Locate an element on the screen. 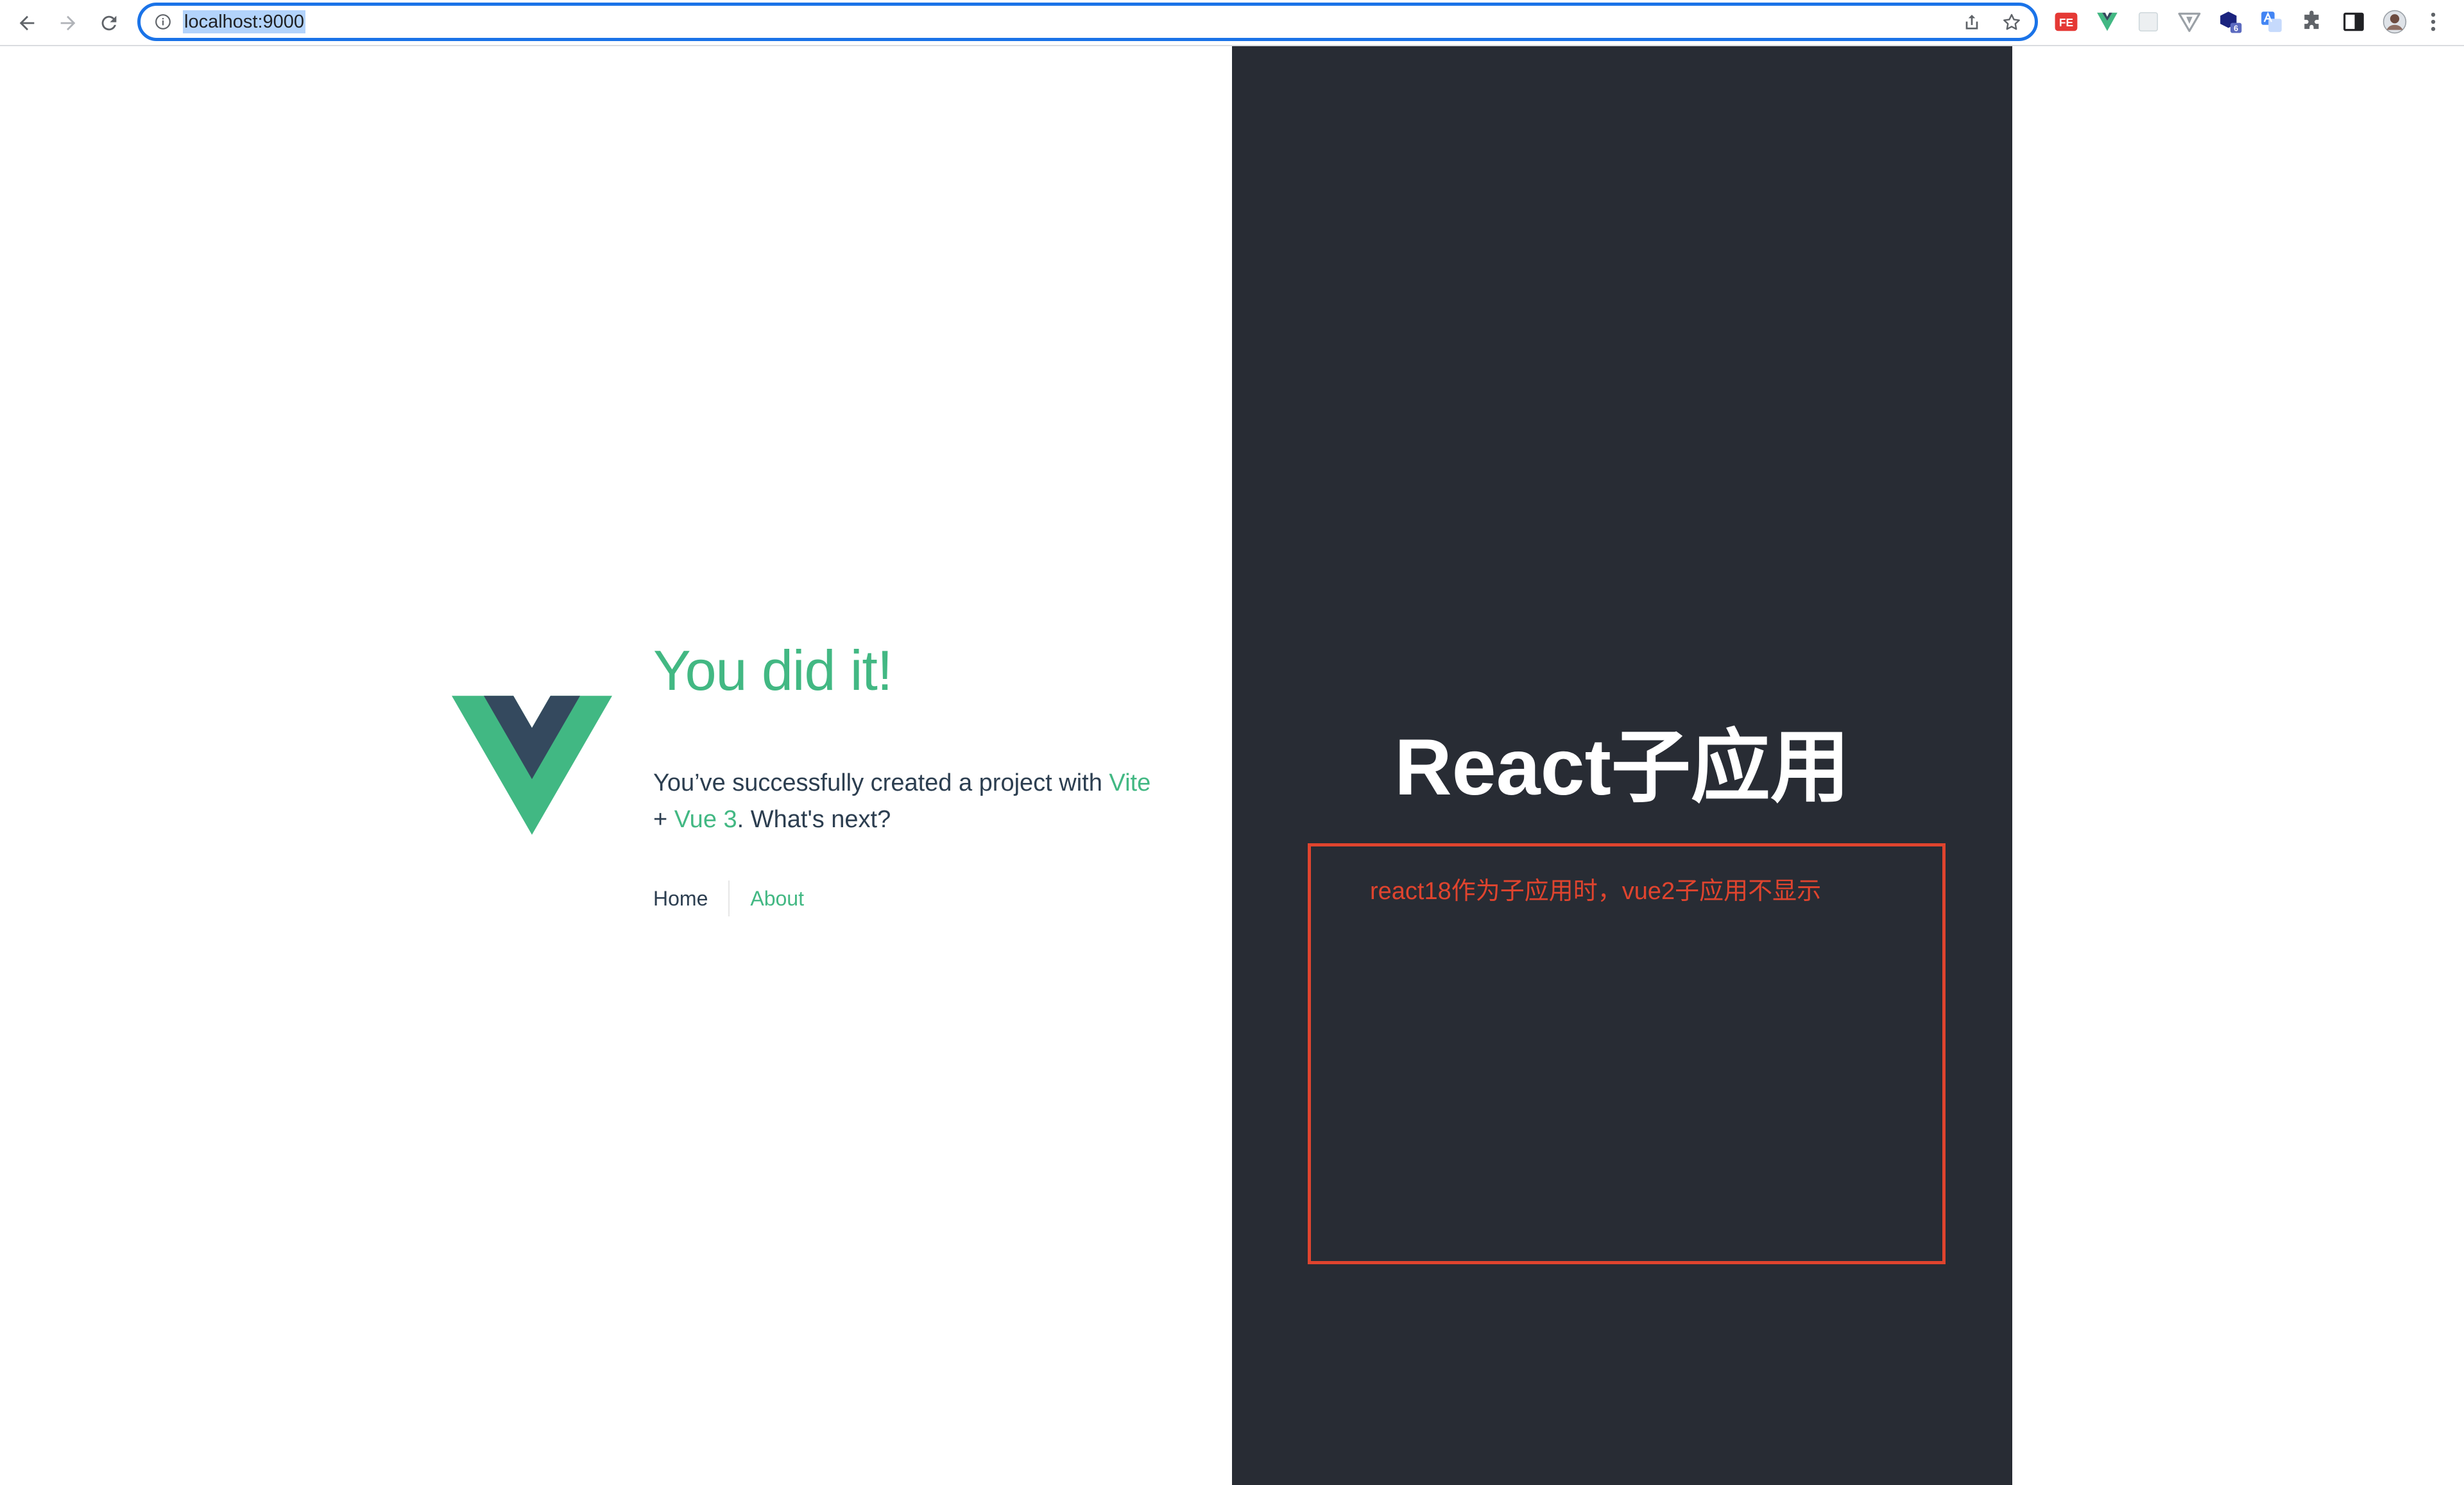  share-button is located at coordinates (1972, 22).